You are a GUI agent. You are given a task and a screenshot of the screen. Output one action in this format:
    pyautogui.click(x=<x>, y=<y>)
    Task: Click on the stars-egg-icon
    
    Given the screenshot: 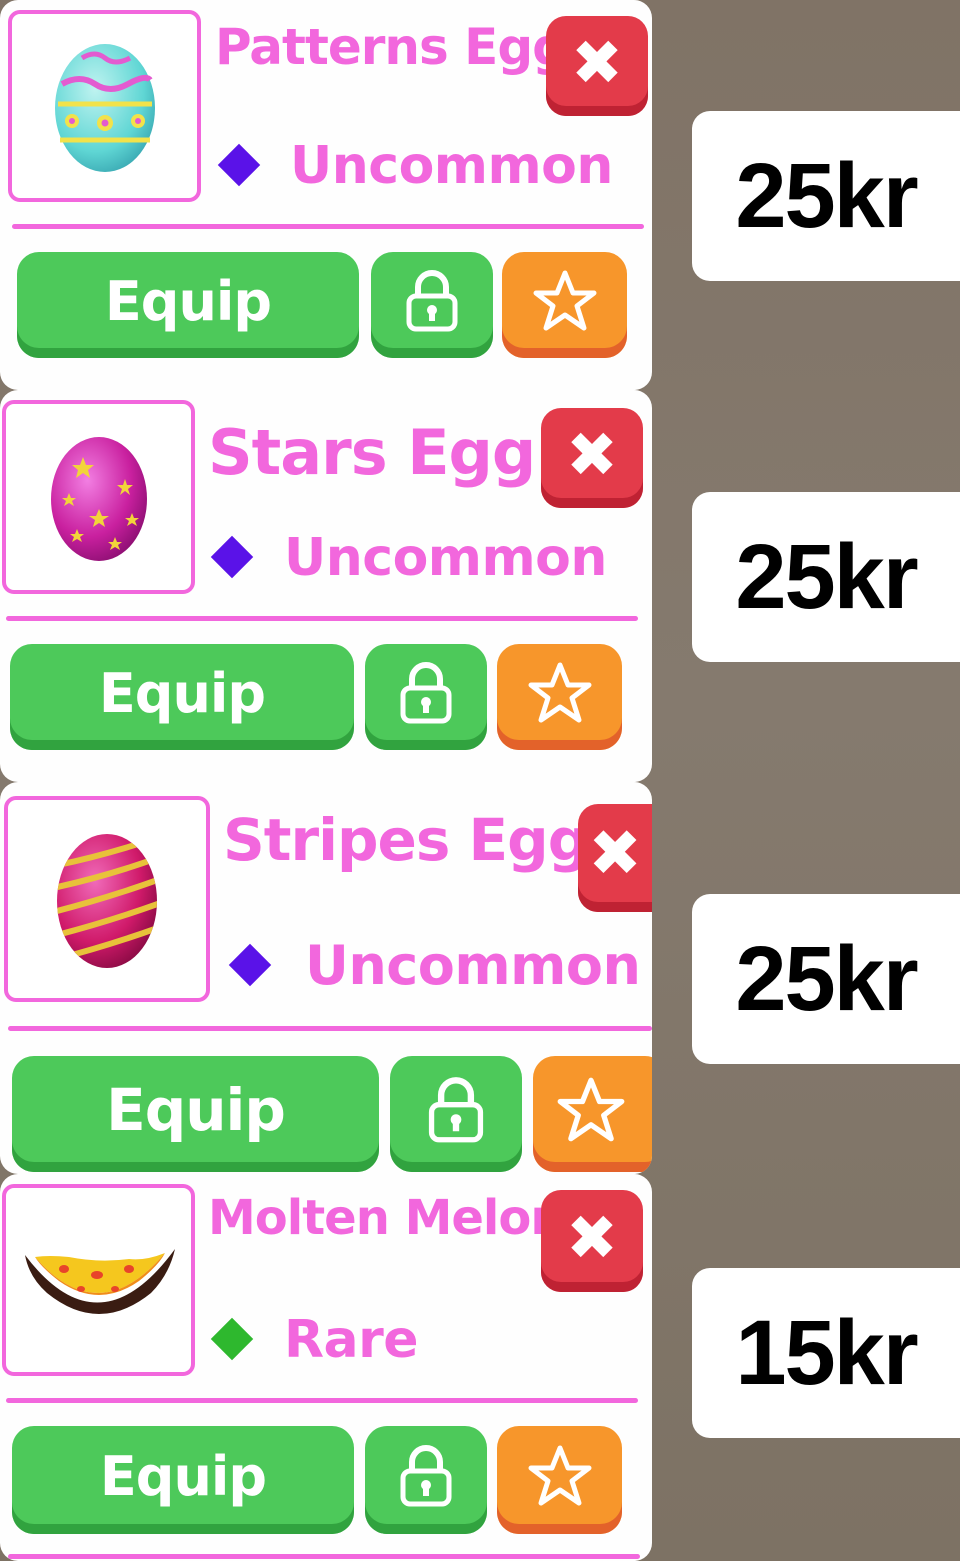 What is the action you would take?
    pyautogui.click(x=98, y=499)
    